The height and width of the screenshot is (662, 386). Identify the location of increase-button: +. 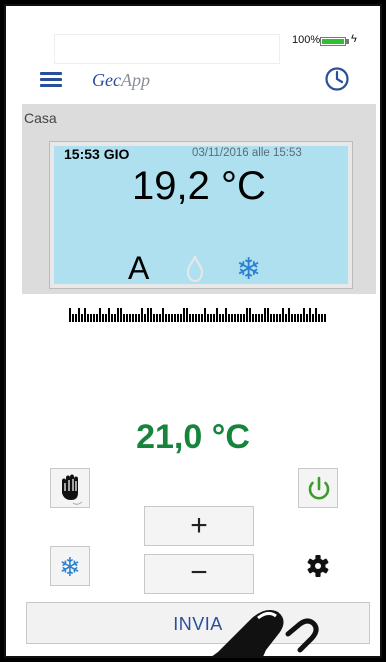
(199, 526).